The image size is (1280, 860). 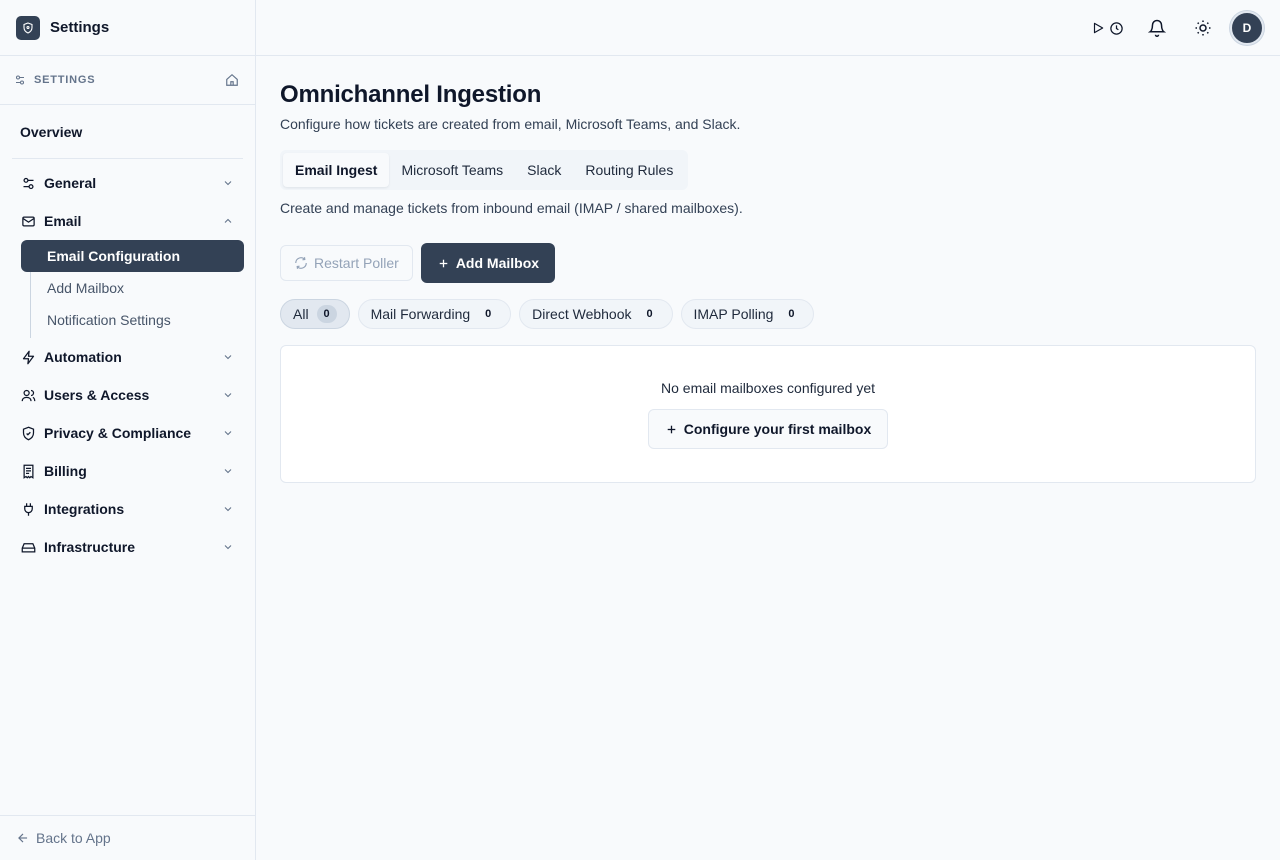 What do you see at coordinates (28, 471) in the screenshot?
I see `receipt-icon` at bounding box center [28, 471].